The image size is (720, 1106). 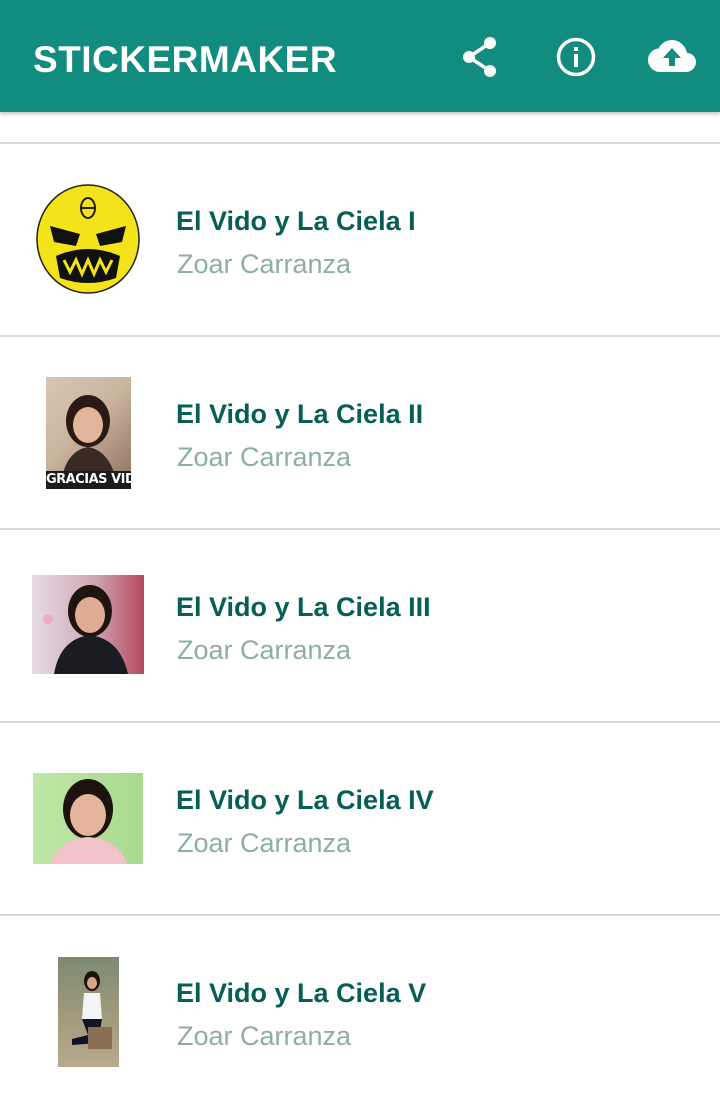 I want to click on pack-name: El Vido y La Ciela IV, so click(x=305, y=800).